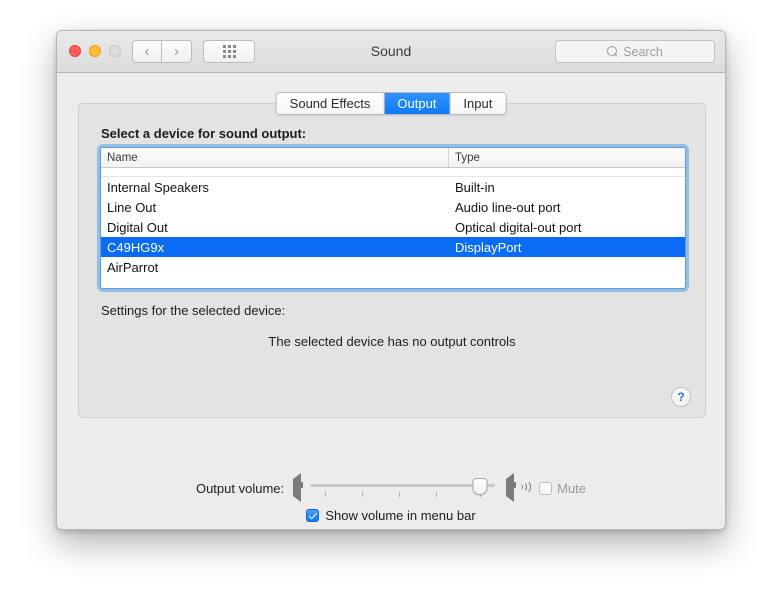 This screenshot has height=612, width=780. I want to click on tab-sound-effects: Sound Effects, so click(330, 103).